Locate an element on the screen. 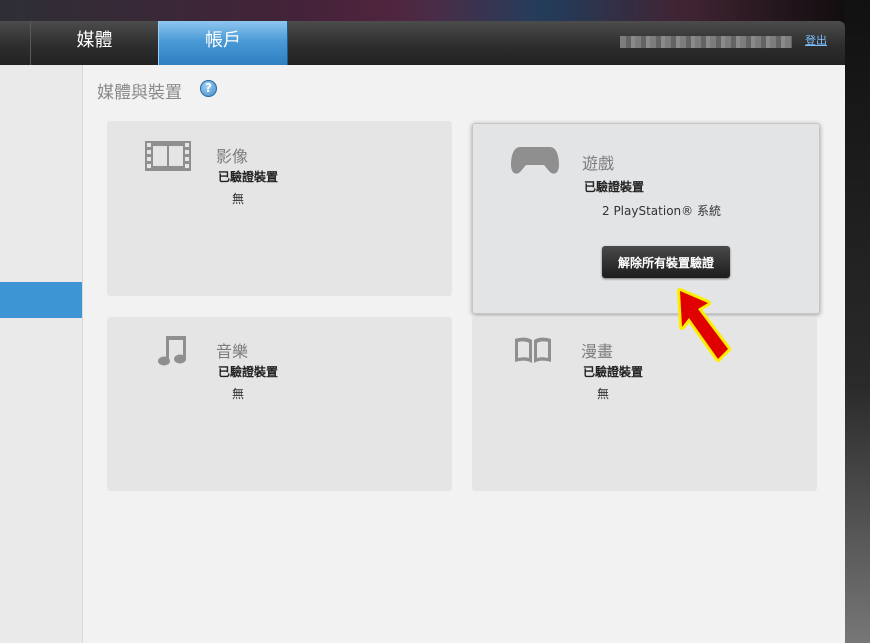 The width and height of the screenshot is (870, 643). window-edge is located at coordinates (857, 321).